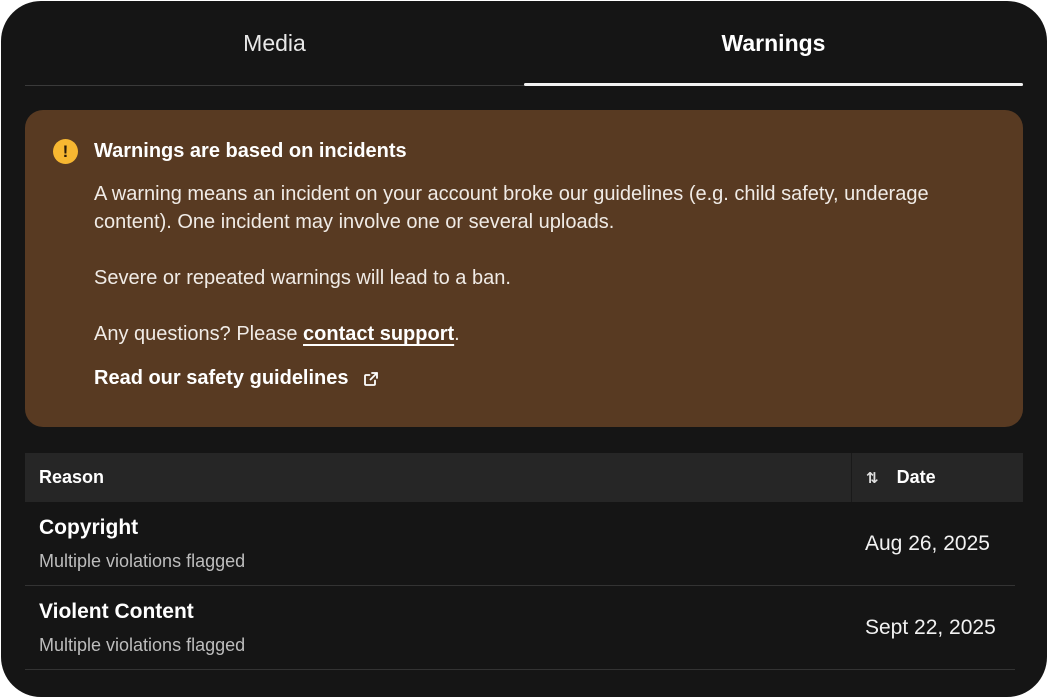 This screenshot has height=698, width=1048. I want to click on safety-guidelines-link: Read our safety guidelines, so click(236, 378).